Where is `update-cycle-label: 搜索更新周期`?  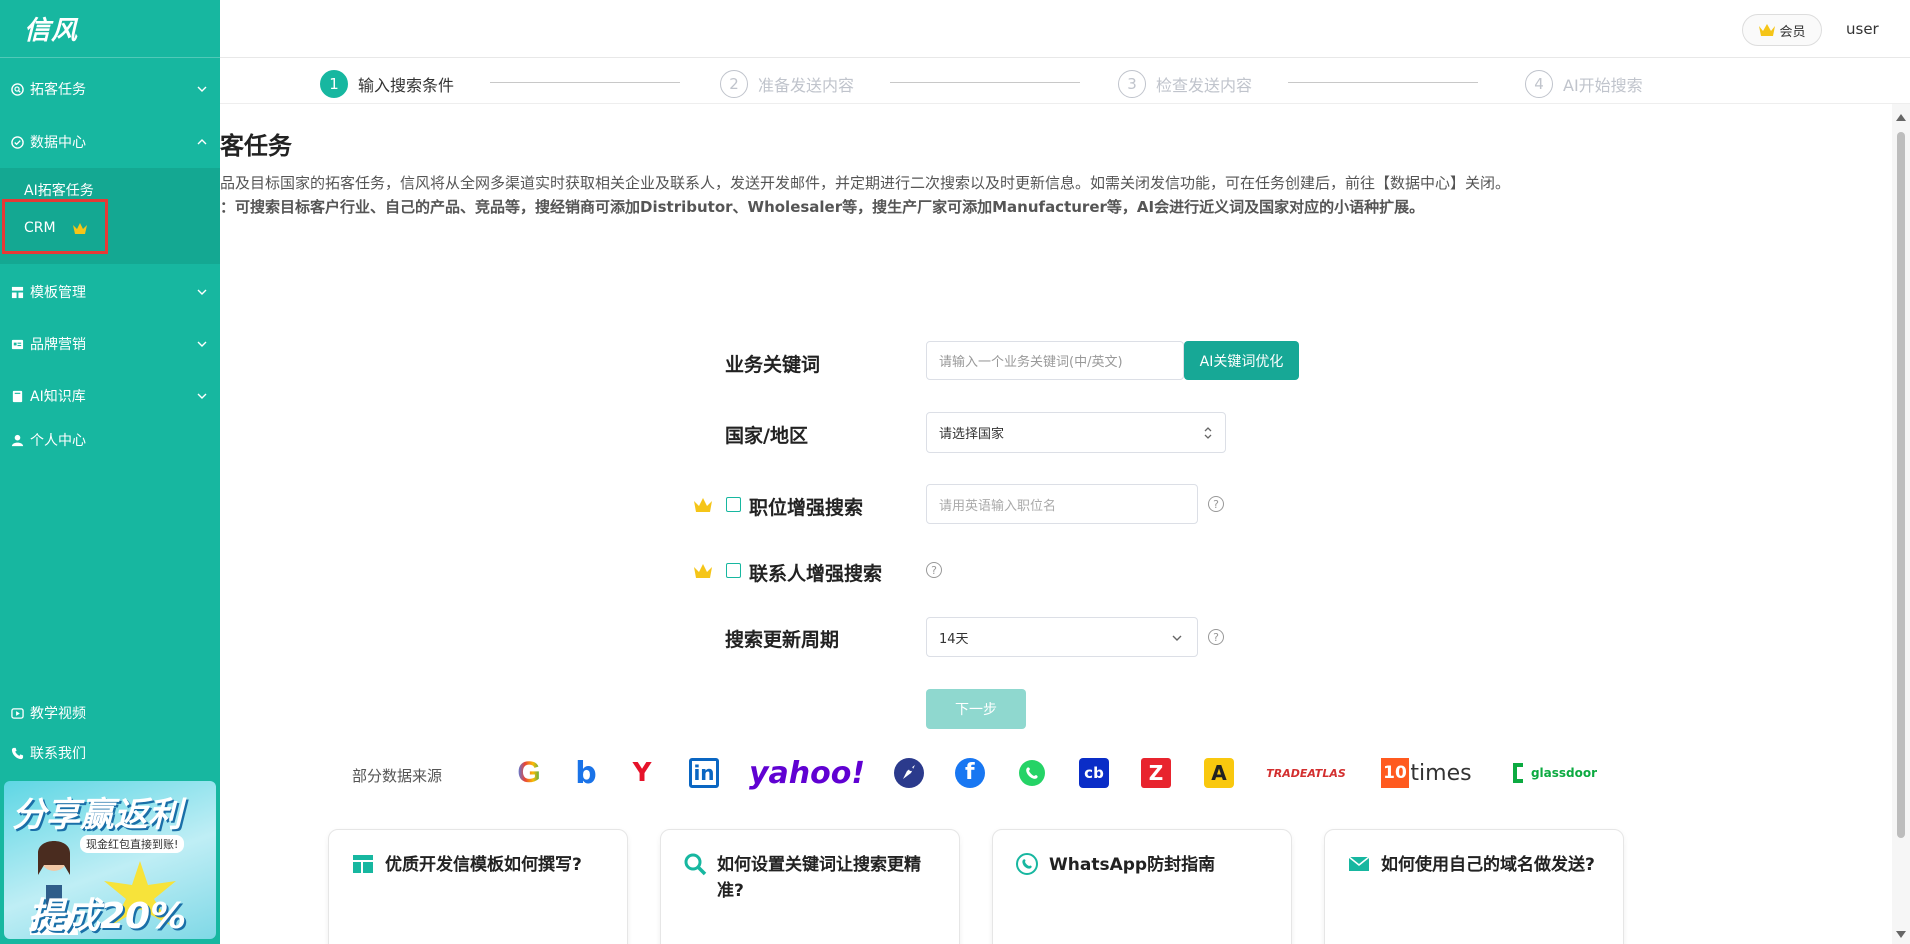 update-cycle-label: 搜索更新周期 is located at coordinates (782, 640).